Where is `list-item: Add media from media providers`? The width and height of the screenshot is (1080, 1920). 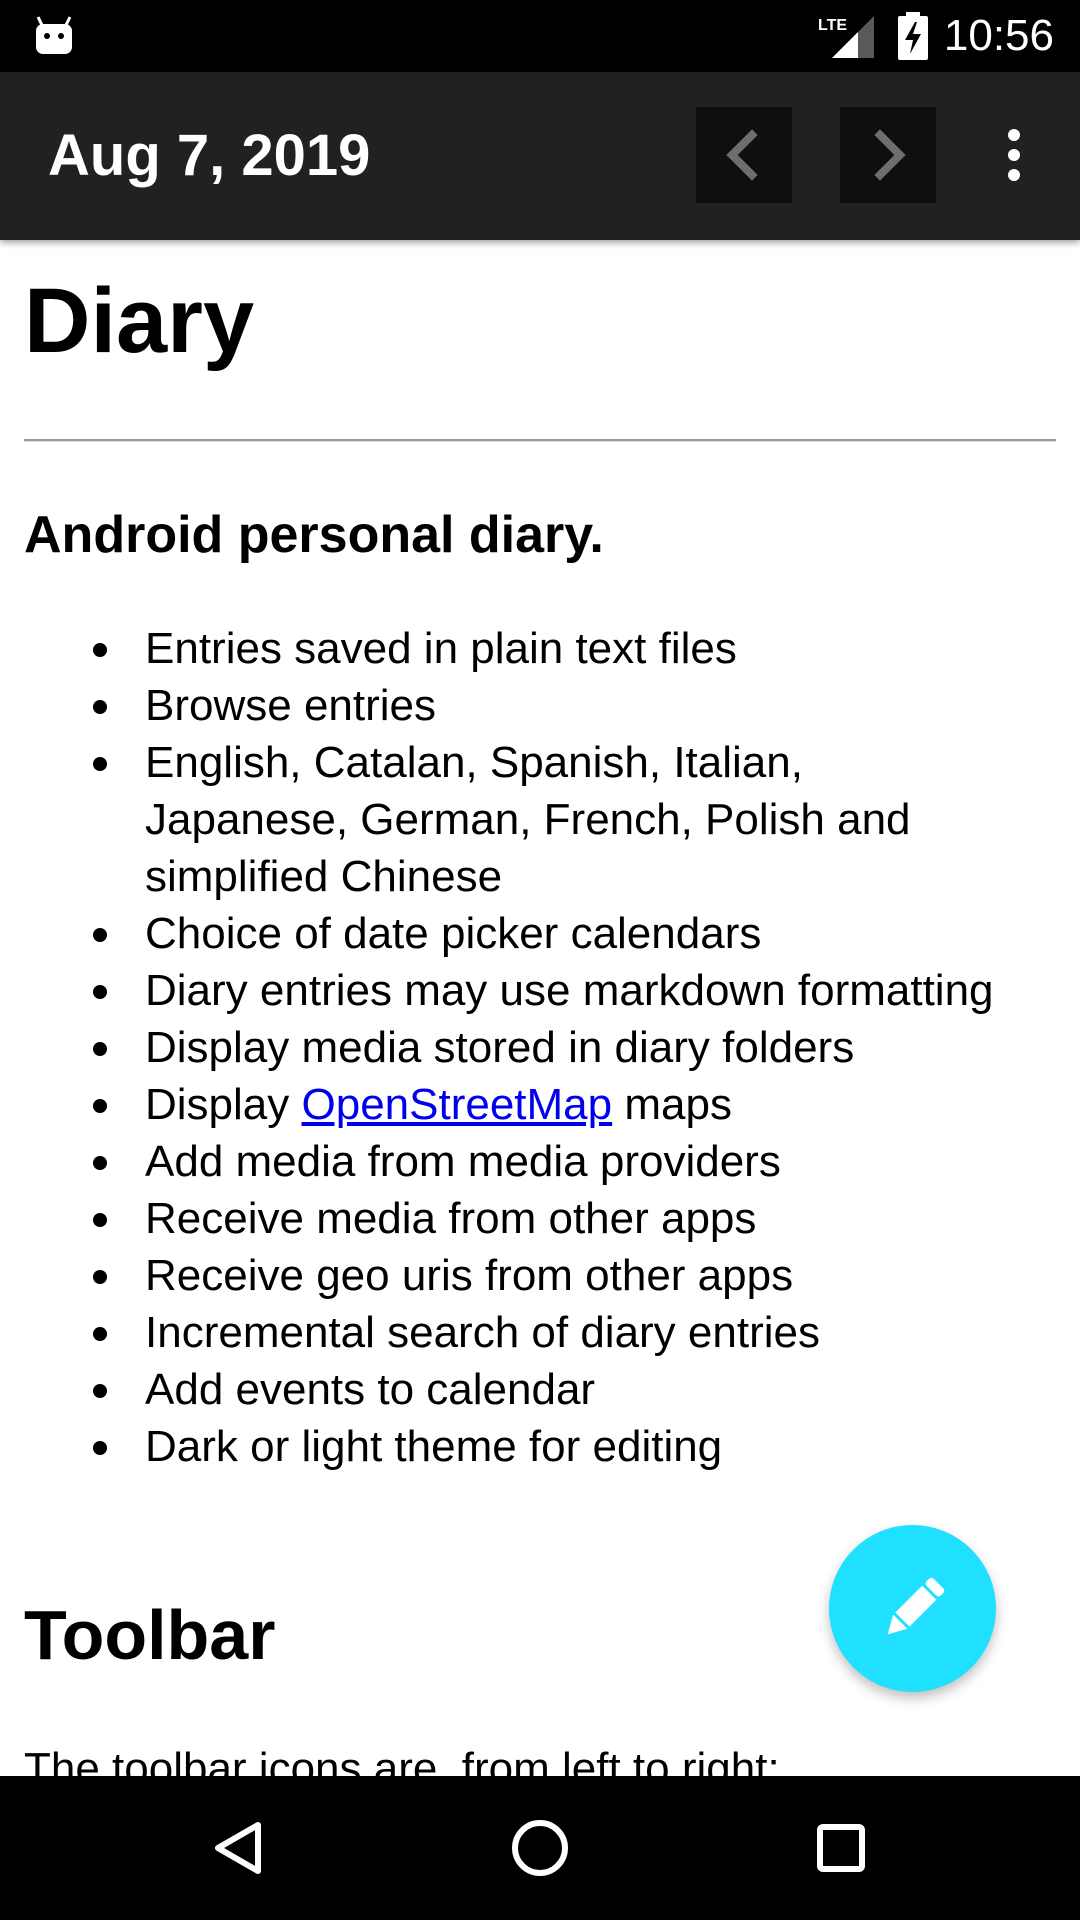
list-item: Add media from media providers is located at coordinates (549, 1161).